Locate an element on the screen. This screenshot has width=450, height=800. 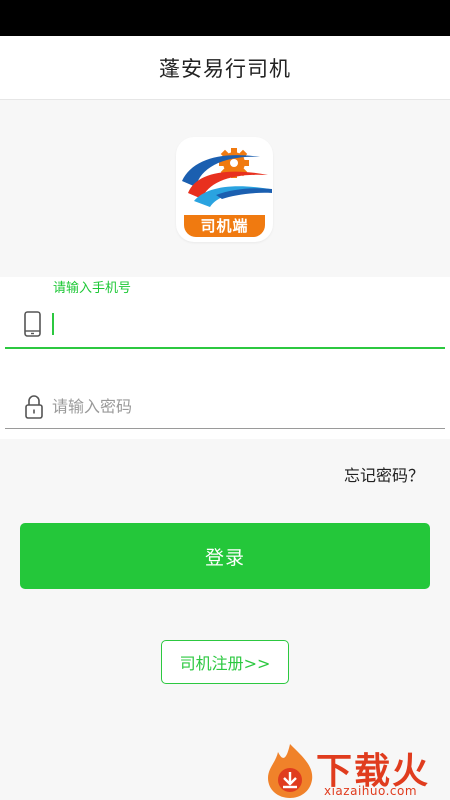
page-title: 蓬安易行司机 is located at coordinates (225, 68).